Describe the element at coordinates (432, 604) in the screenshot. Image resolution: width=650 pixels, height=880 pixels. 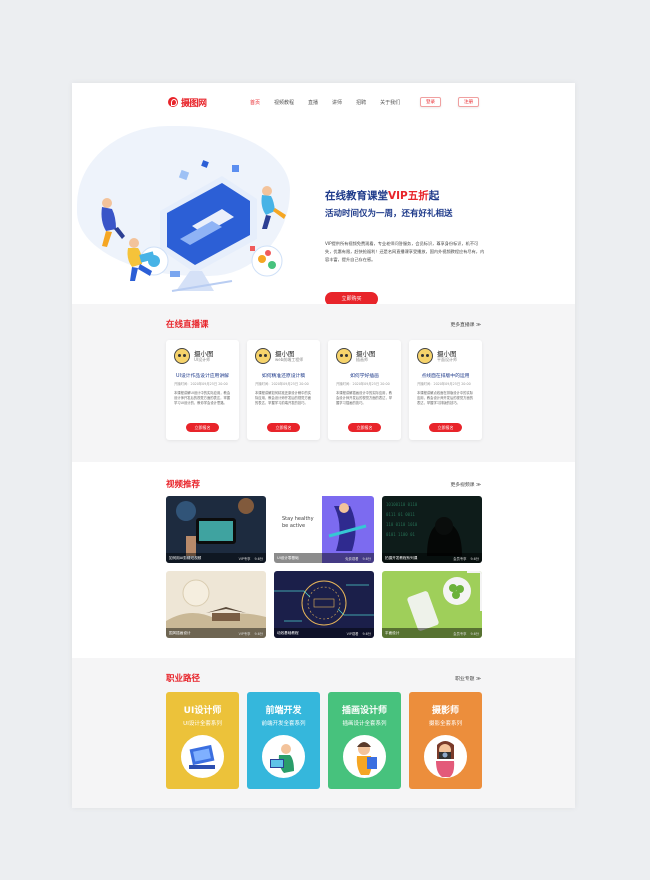
I see `video-card: 平面设计 会员专享 9.6分` at that location.